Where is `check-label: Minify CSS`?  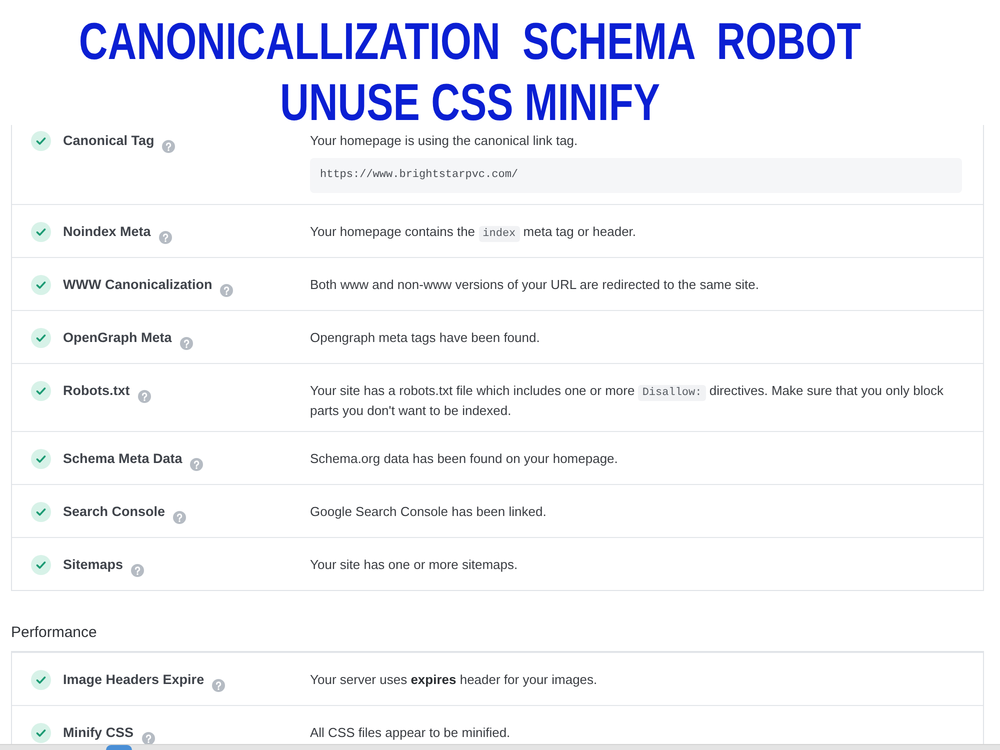
check-label: Minify CSS is located at coordinates (98, 733).